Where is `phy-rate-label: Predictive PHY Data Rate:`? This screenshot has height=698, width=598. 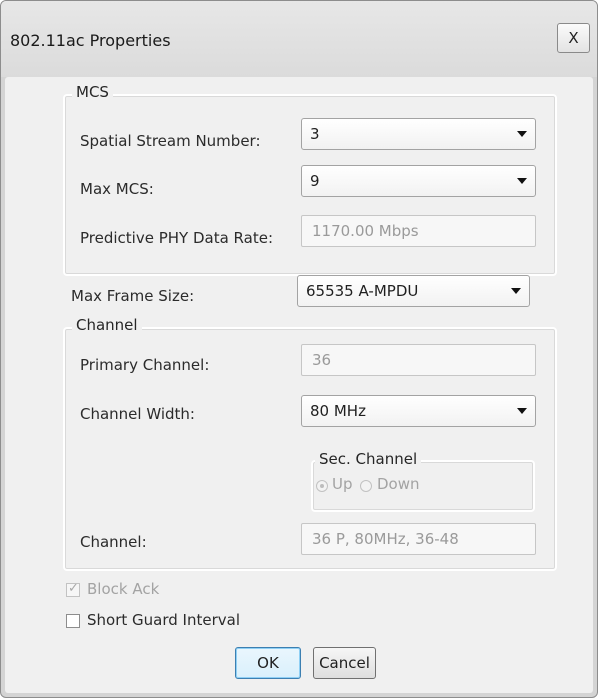 phy-rate-label: Predictive PHY Data Rate: is located at coordinates (176, 238).